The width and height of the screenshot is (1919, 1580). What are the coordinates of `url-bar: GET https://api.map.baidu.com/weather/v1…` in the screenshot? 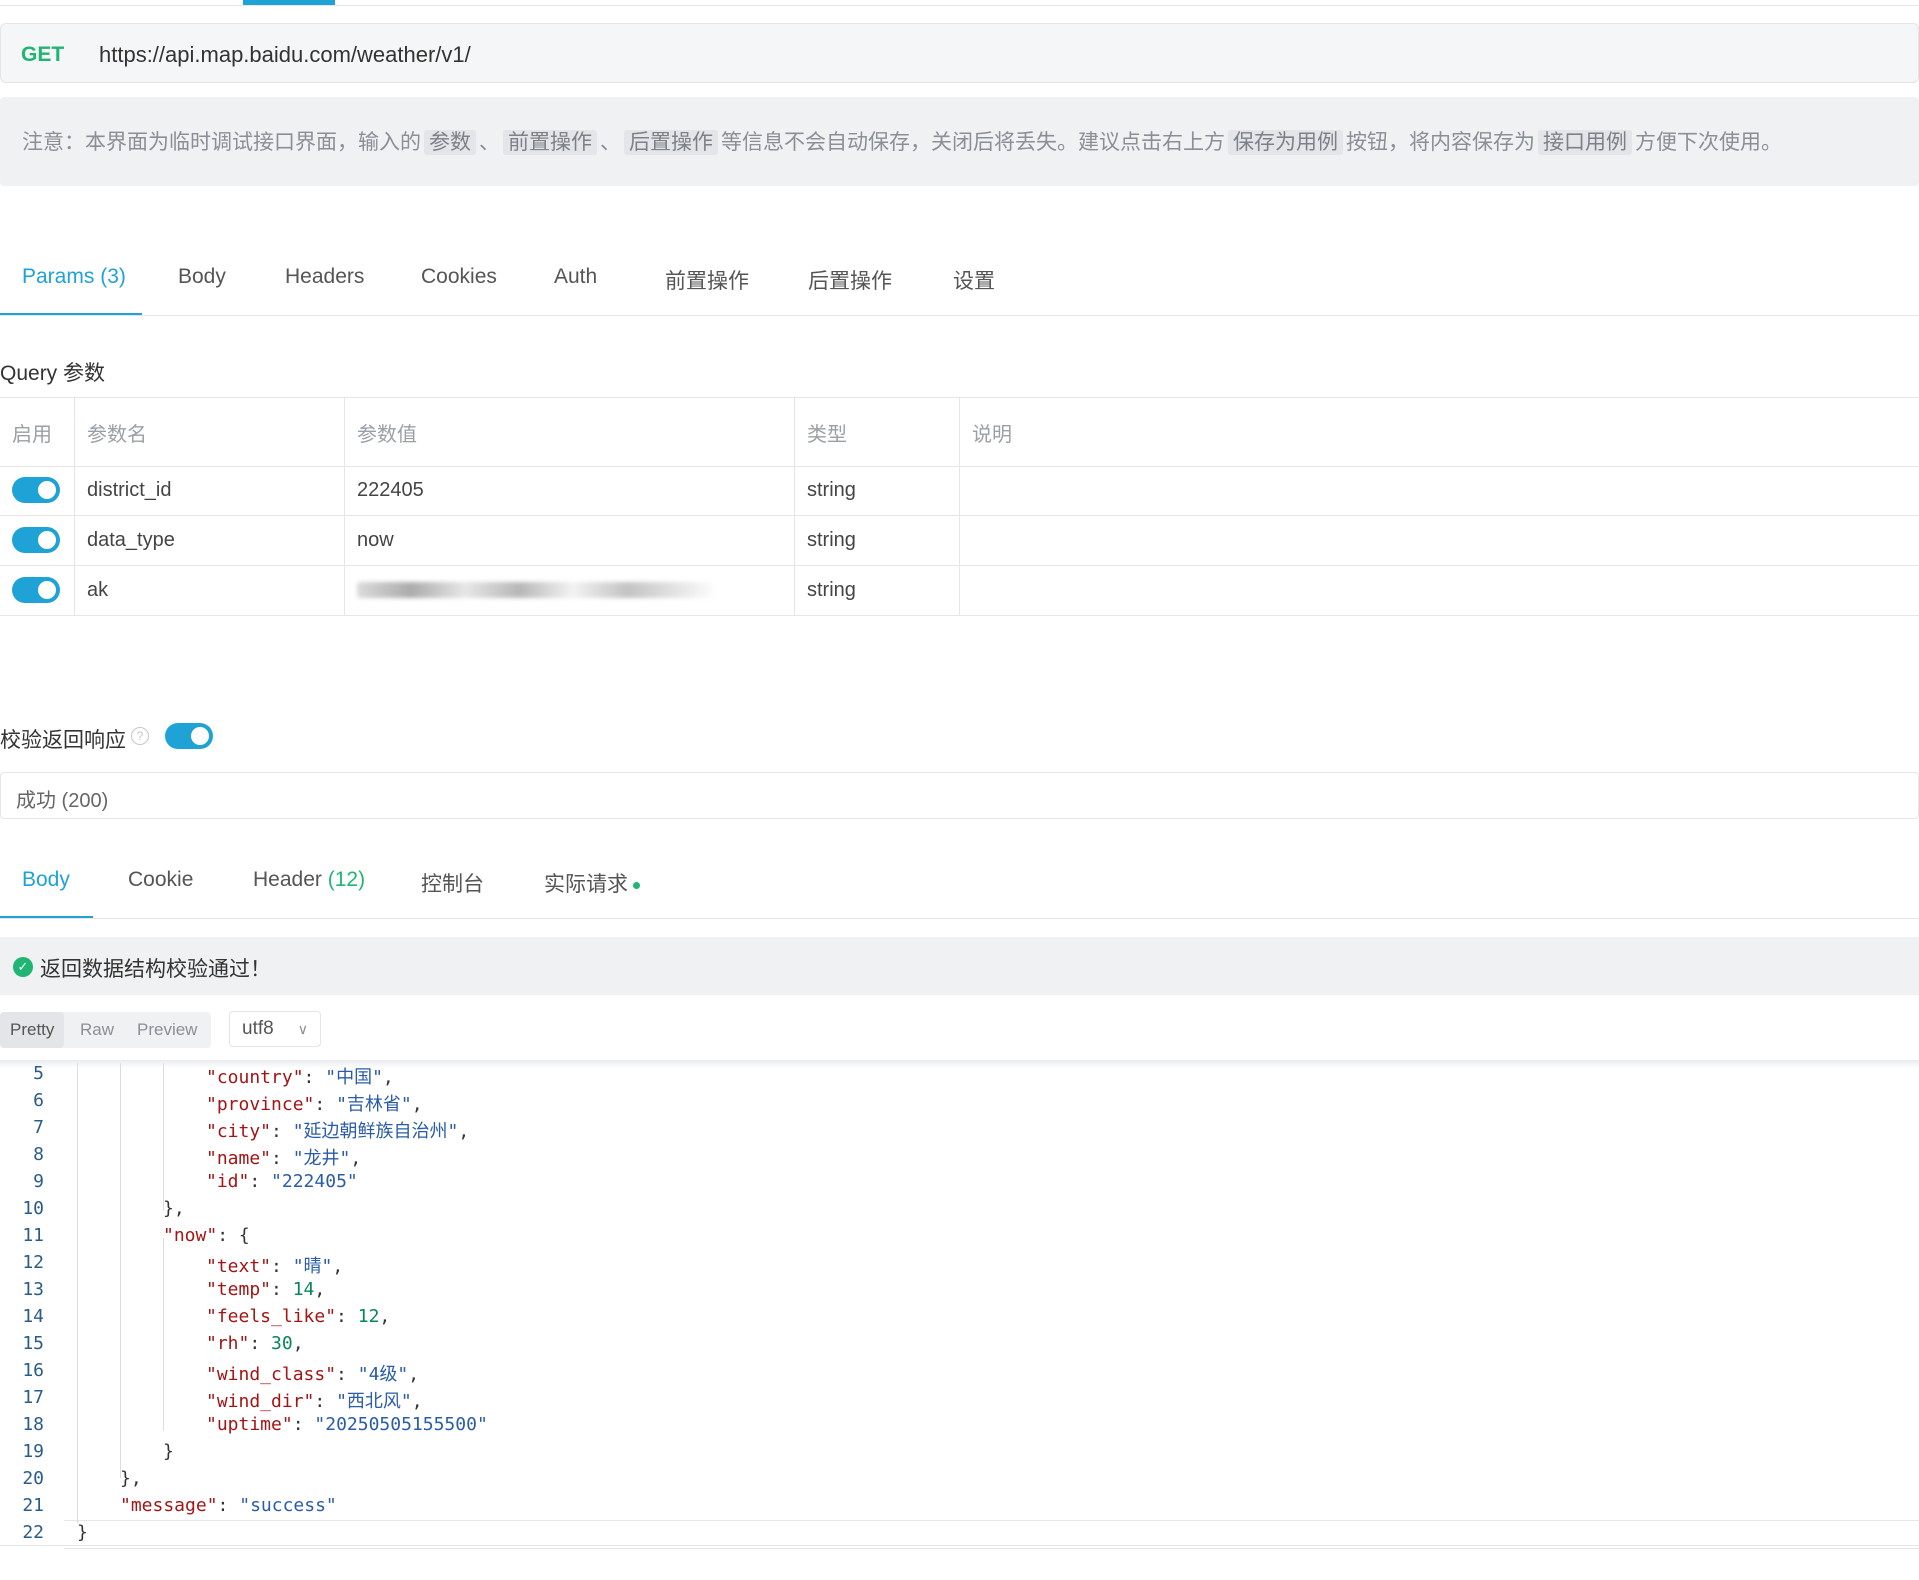 It's located at (959, 53).